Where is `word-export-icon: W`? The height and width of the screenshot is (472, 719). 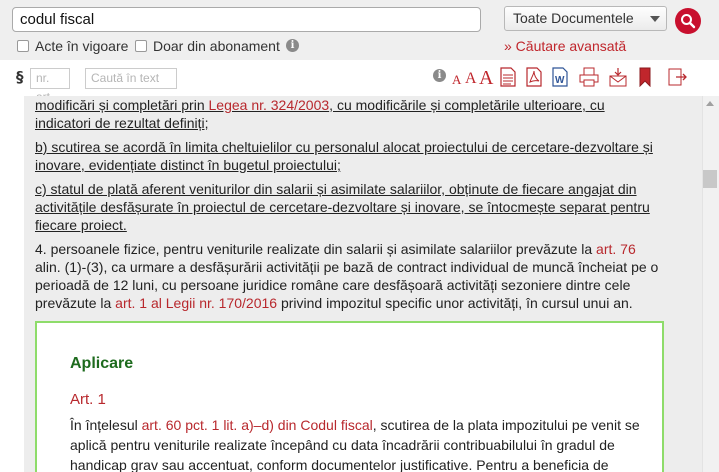 word-export-icon: W is located at coordinates (560, 77).